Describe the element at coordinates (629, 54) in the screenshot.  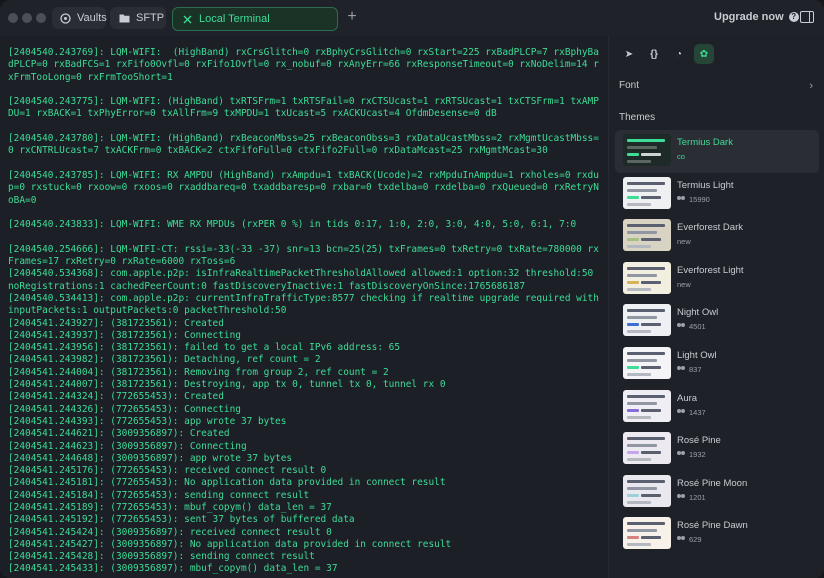
I see `send-icon: ➤` at that location.